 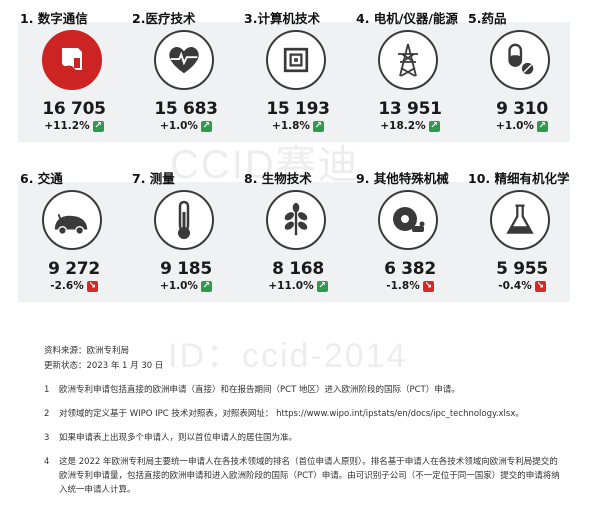 I want to click on technology-field-card: 7. 测量 9 185 +1.0% ↗, so click(x=186, y=243).